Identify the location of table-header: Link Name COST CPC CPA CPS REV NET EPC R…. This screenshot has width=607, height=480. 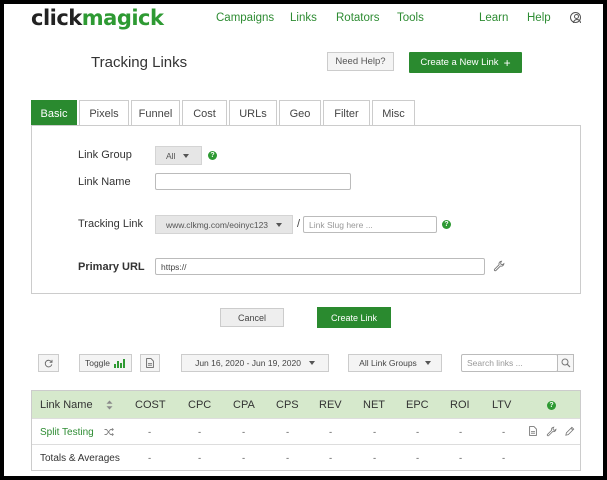
(306, 404).